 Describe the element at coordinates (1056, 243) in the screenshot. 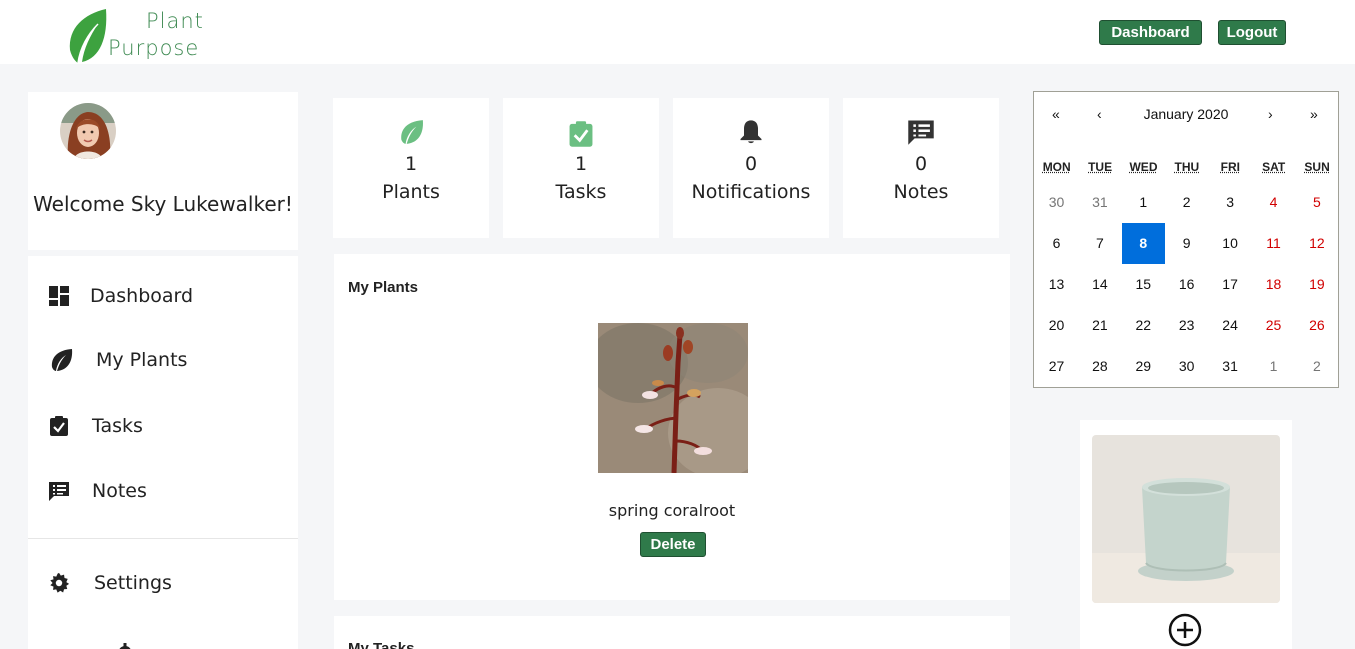

I see `calendar-day: 6` at that location.